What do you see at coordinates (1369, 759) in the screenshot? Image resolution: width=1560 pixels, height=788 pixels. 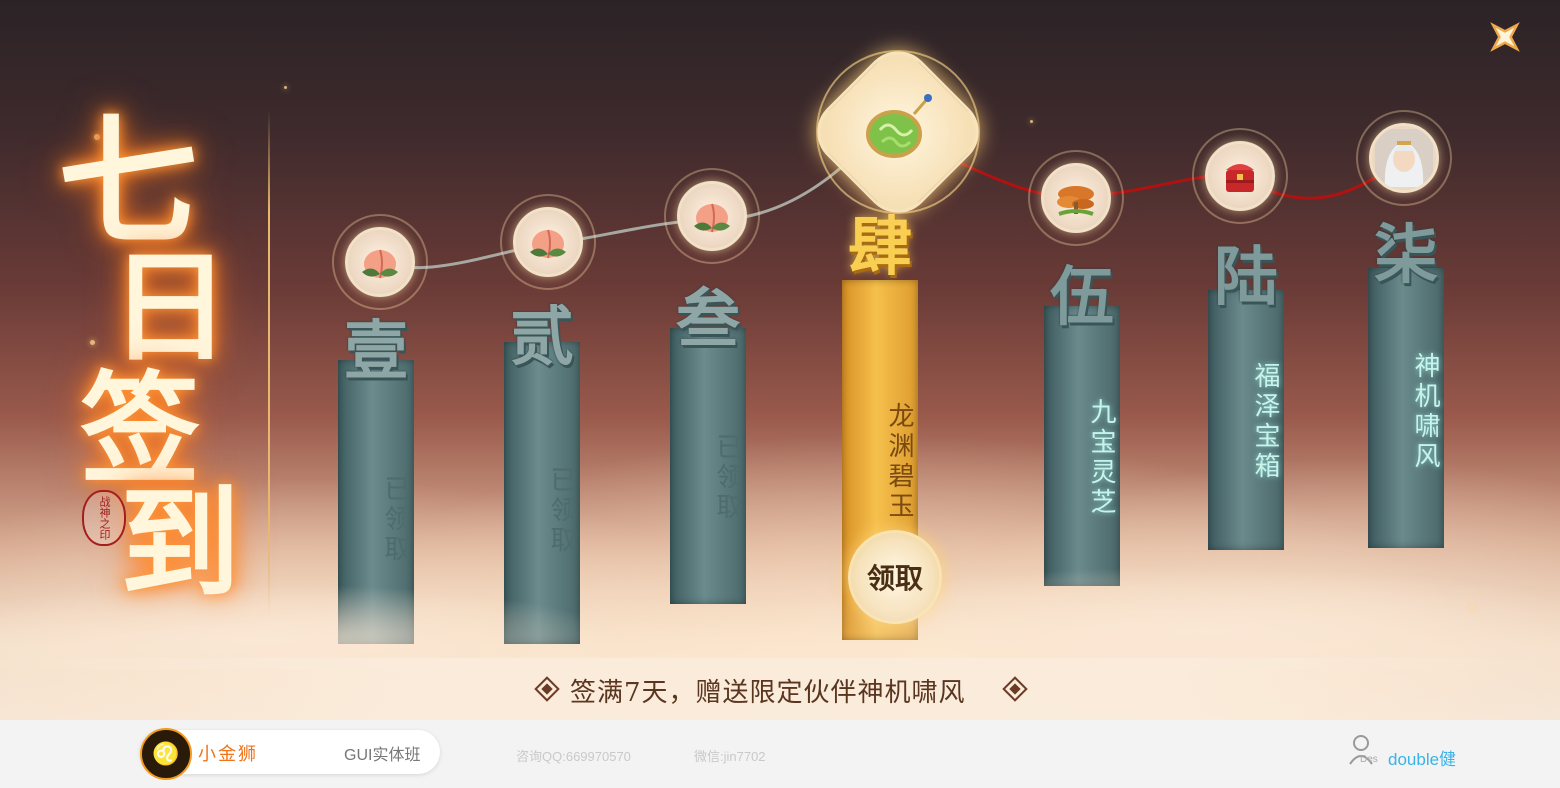 I see `user-tag: Des` at bounding box center [1369, 759].